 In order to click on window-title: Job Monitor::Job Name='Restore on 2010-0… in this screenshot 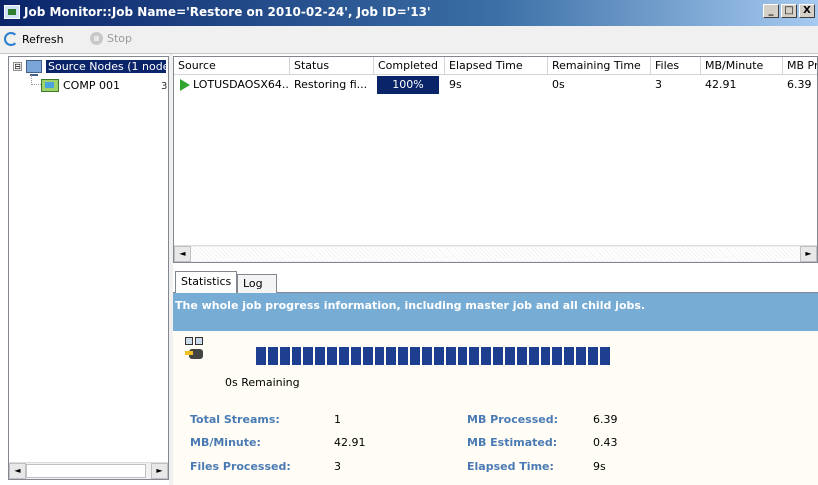, I will do `click(227, 12)`.